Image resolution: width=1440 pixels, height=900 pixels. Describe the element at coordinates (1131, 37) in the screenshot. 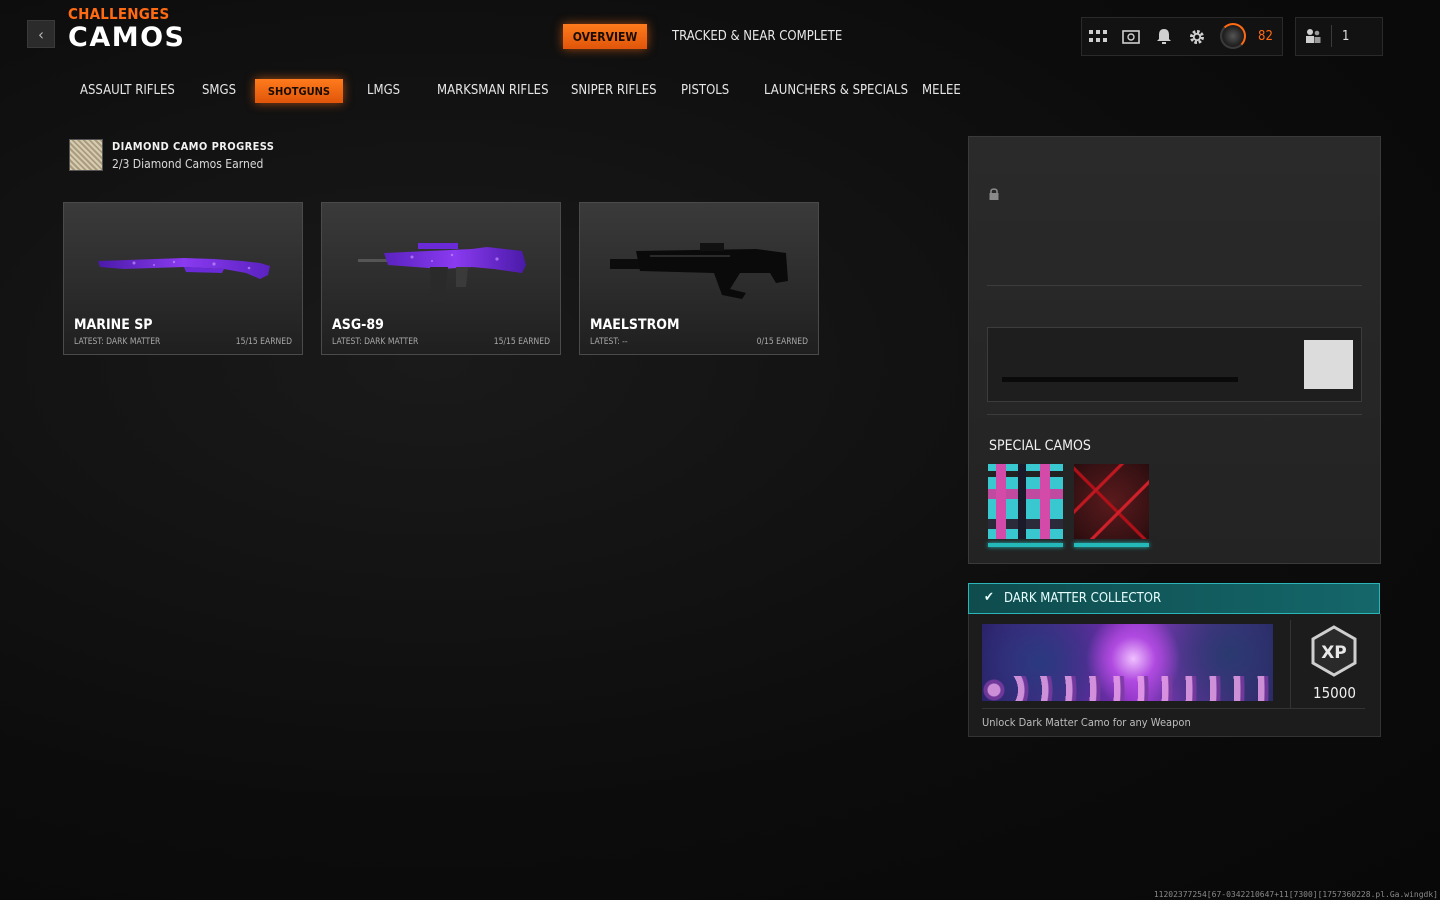

I see `challenges-icon` at that location.